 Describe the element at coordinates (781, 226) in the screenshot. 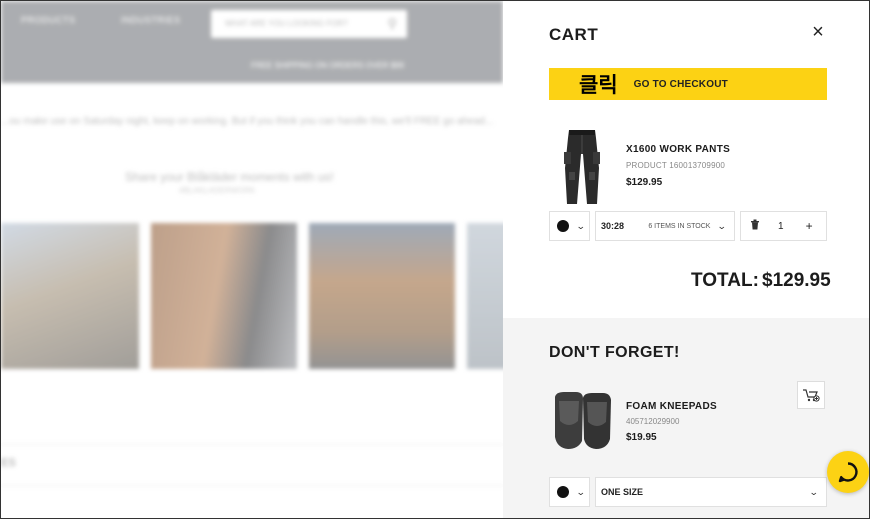

I see `quantity-value: 1` at that location.